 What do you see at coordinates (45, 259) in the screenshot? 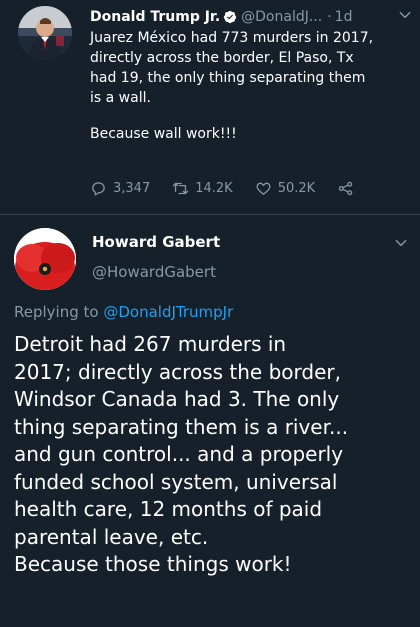
I see `reply-avatar` at bounding box center [45, 259].